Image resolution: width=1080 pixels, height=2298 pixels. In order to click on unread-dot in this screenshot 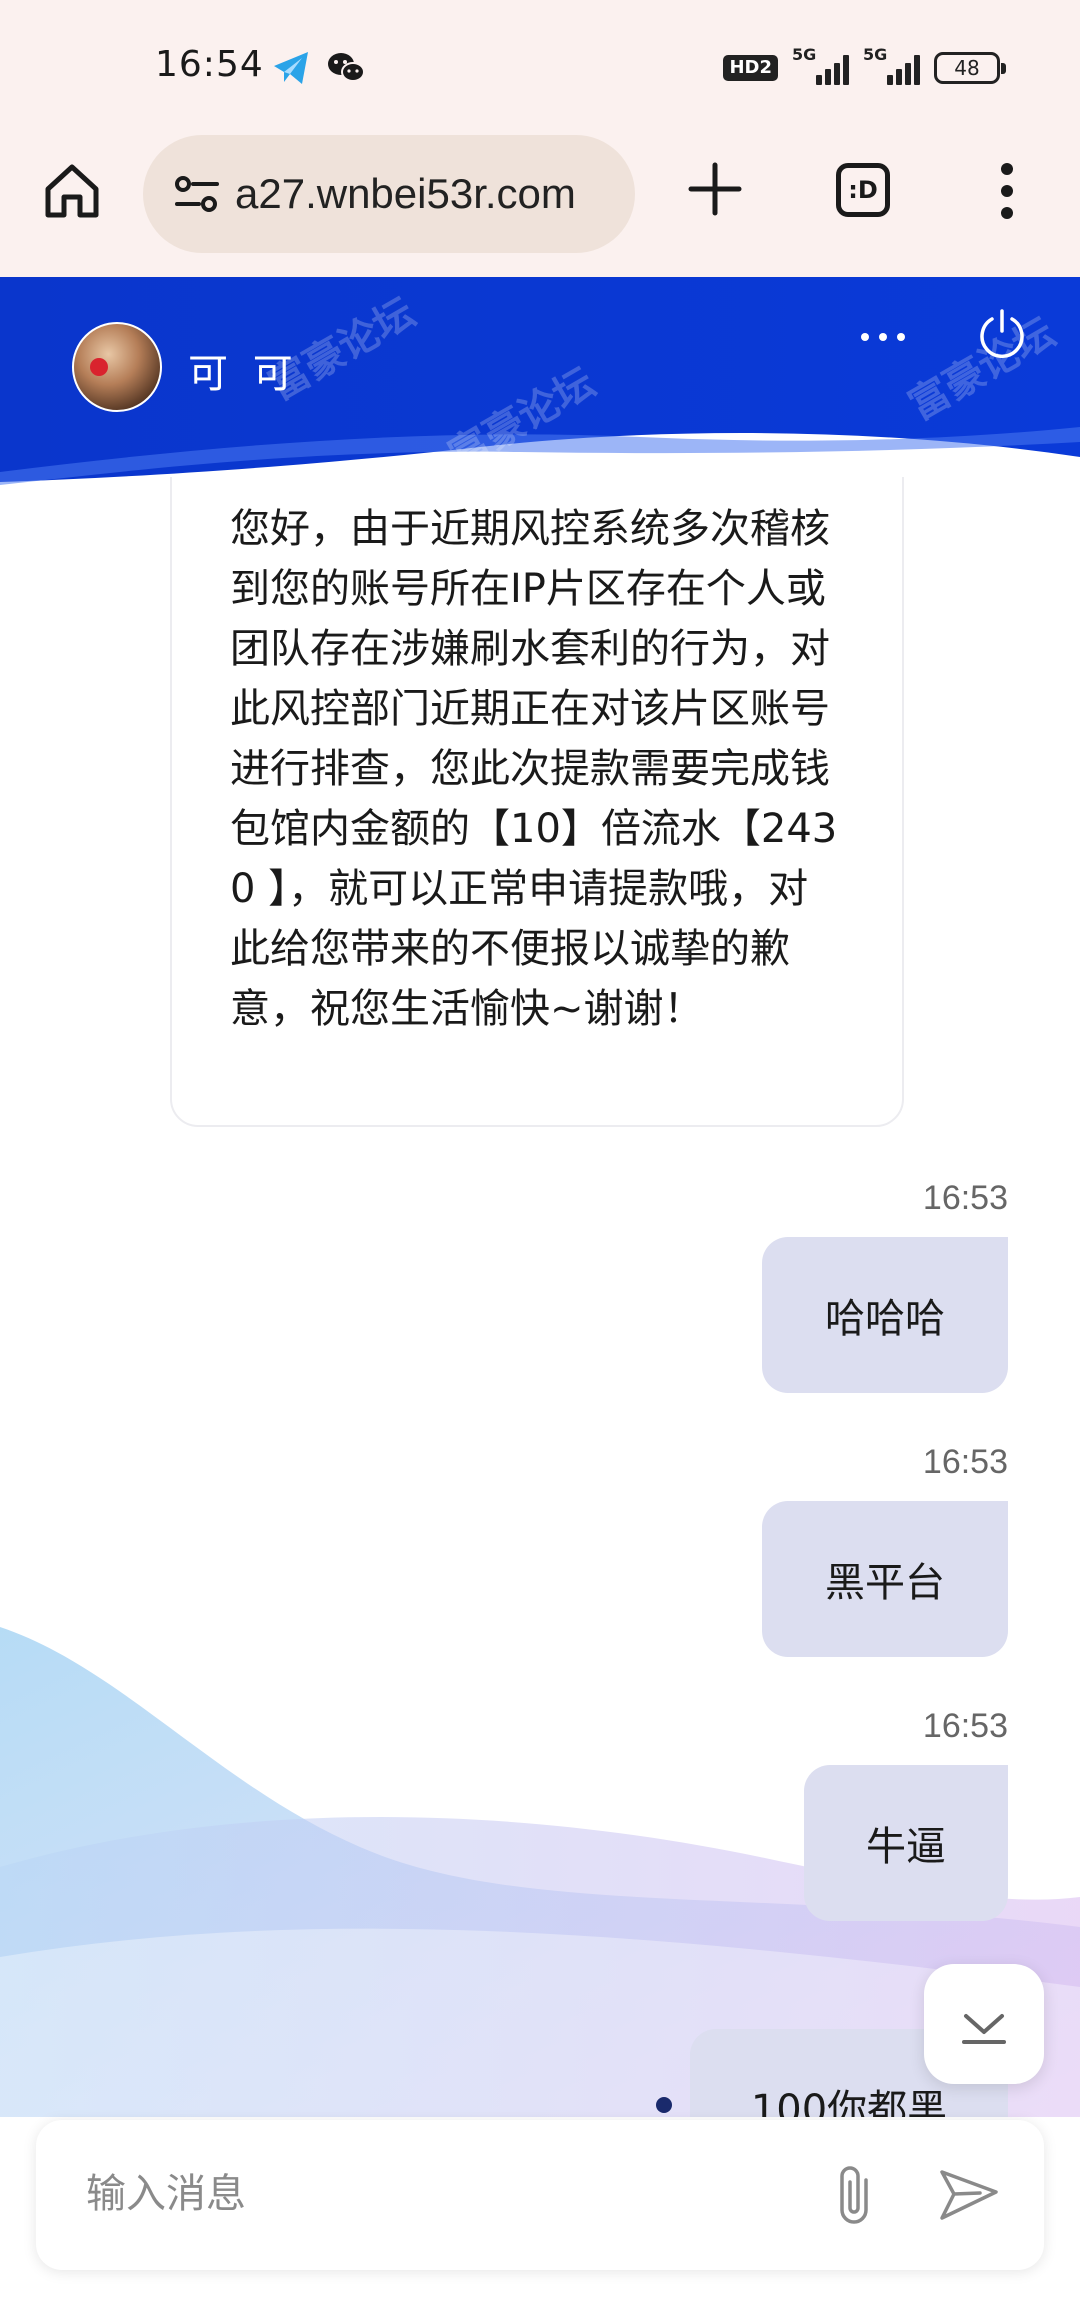, I will do `click(664, 2105)`.